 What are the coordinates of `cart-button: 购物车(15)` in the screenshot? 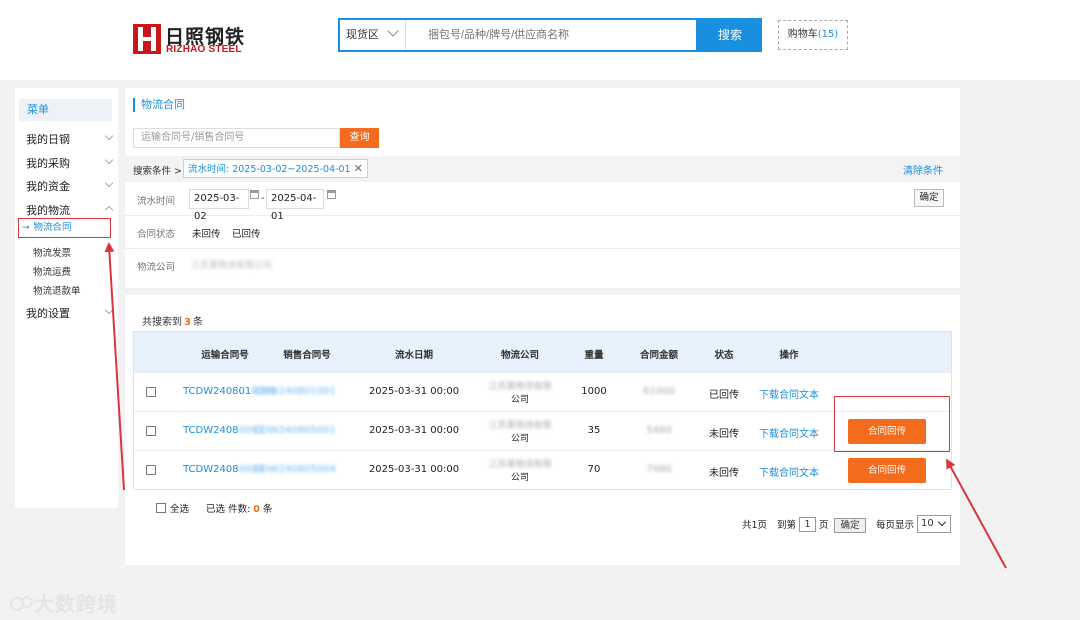 It's located at (813, 35).